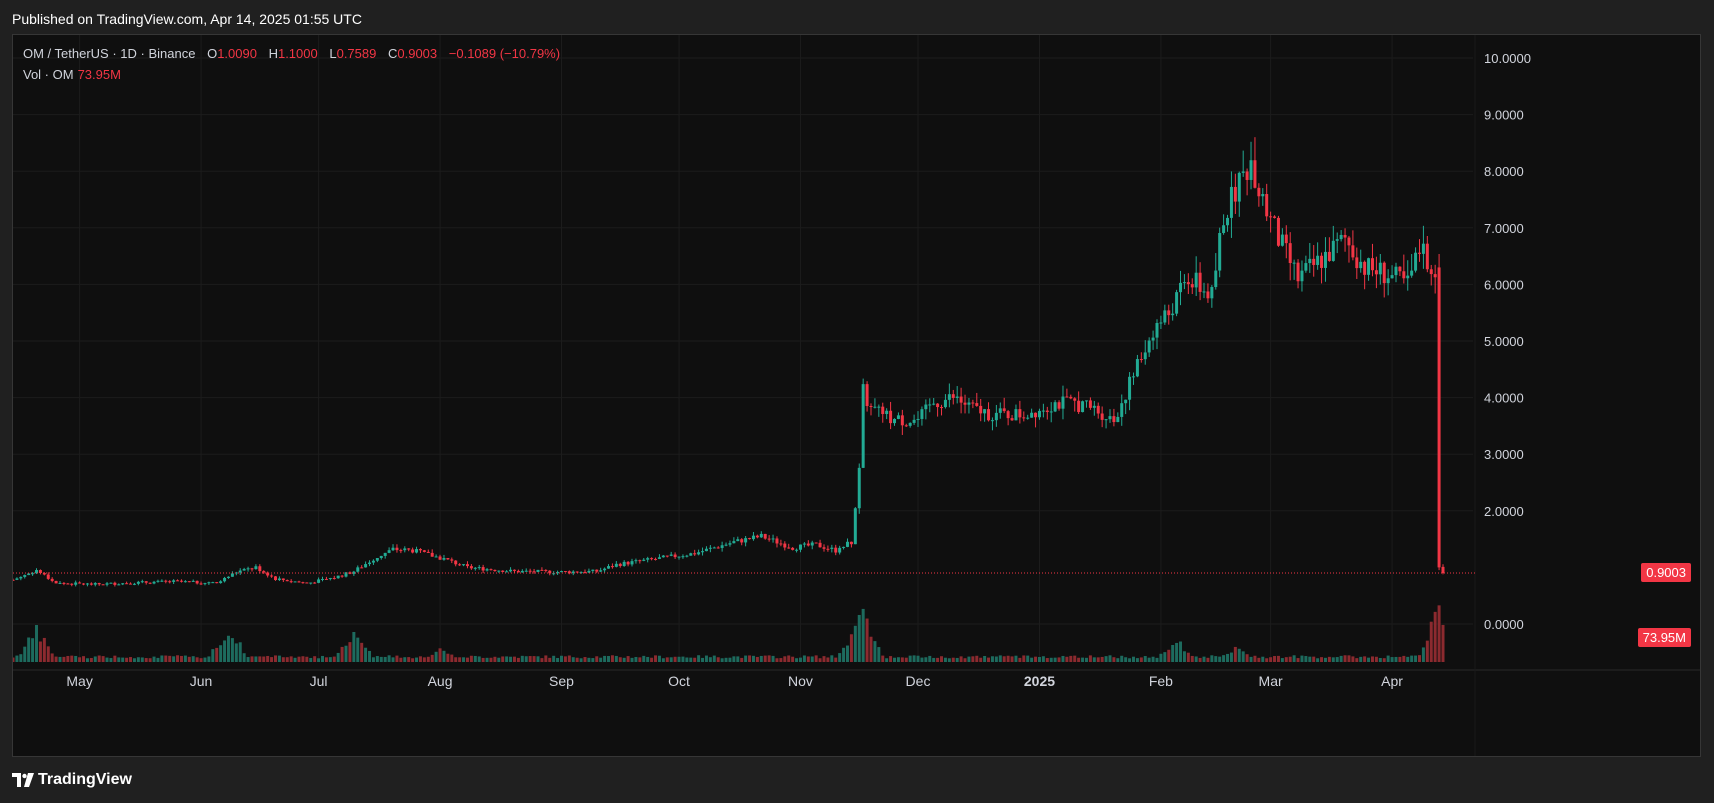 The height and width of the screenshot is (803, 1714). Describe the element at coordinates (237, 53) in the screenshot. I see `open-value: 1.0090` at that location.